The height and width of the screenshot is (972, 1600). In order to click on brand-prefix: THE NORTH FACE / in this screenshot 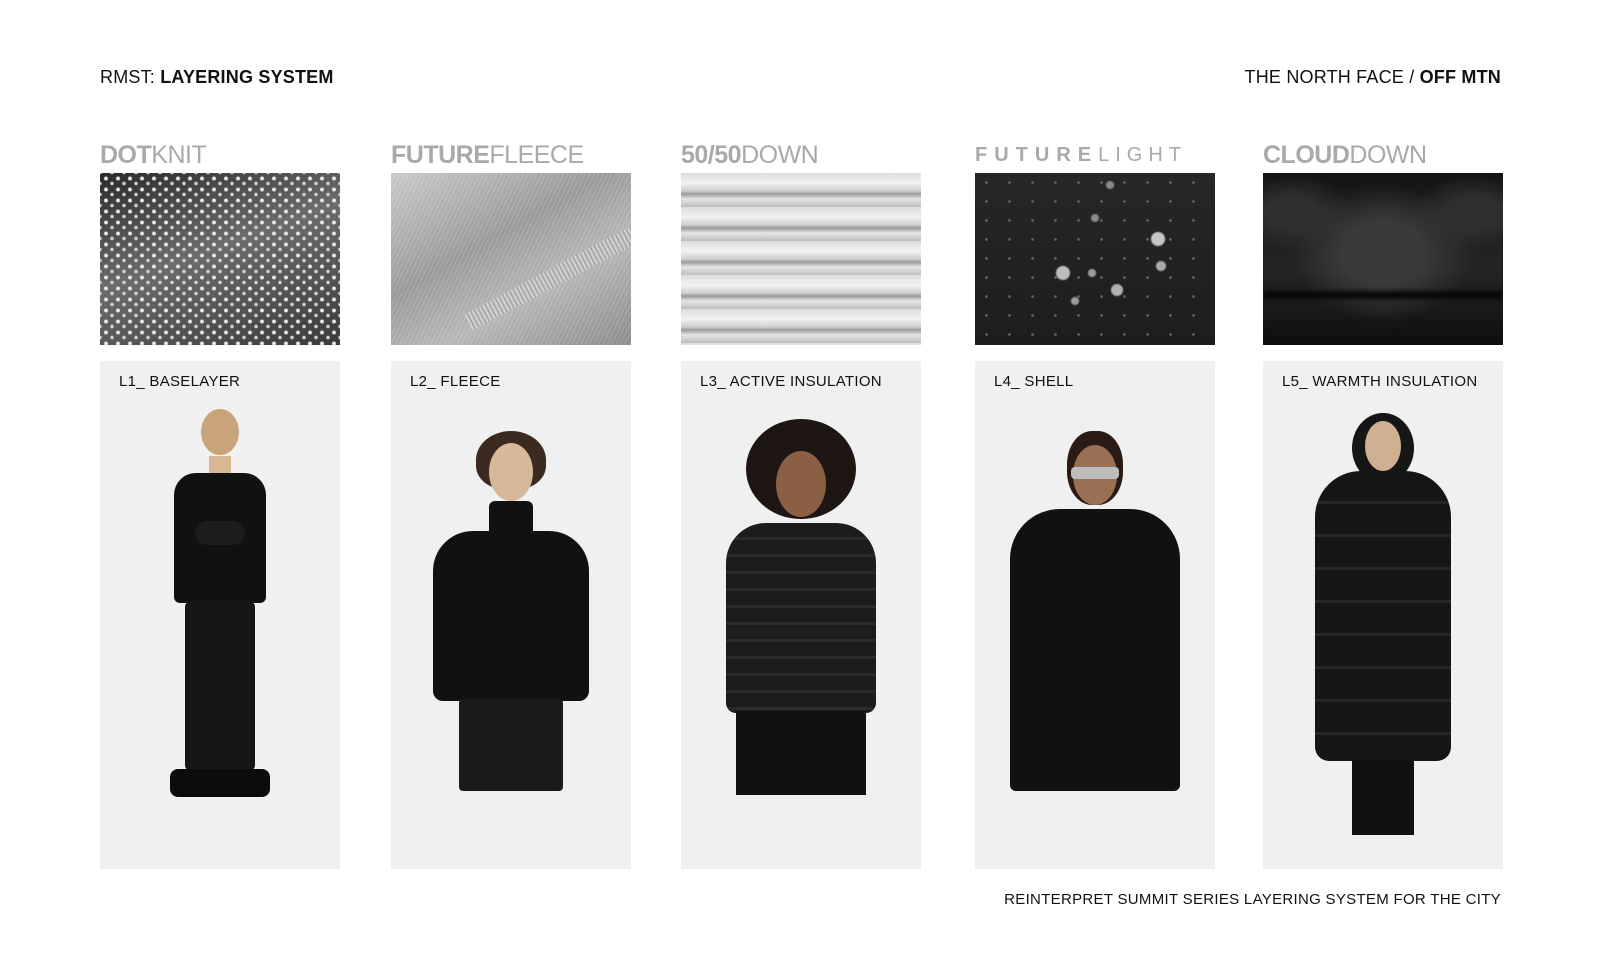, I will do `click(1332, 77)`.